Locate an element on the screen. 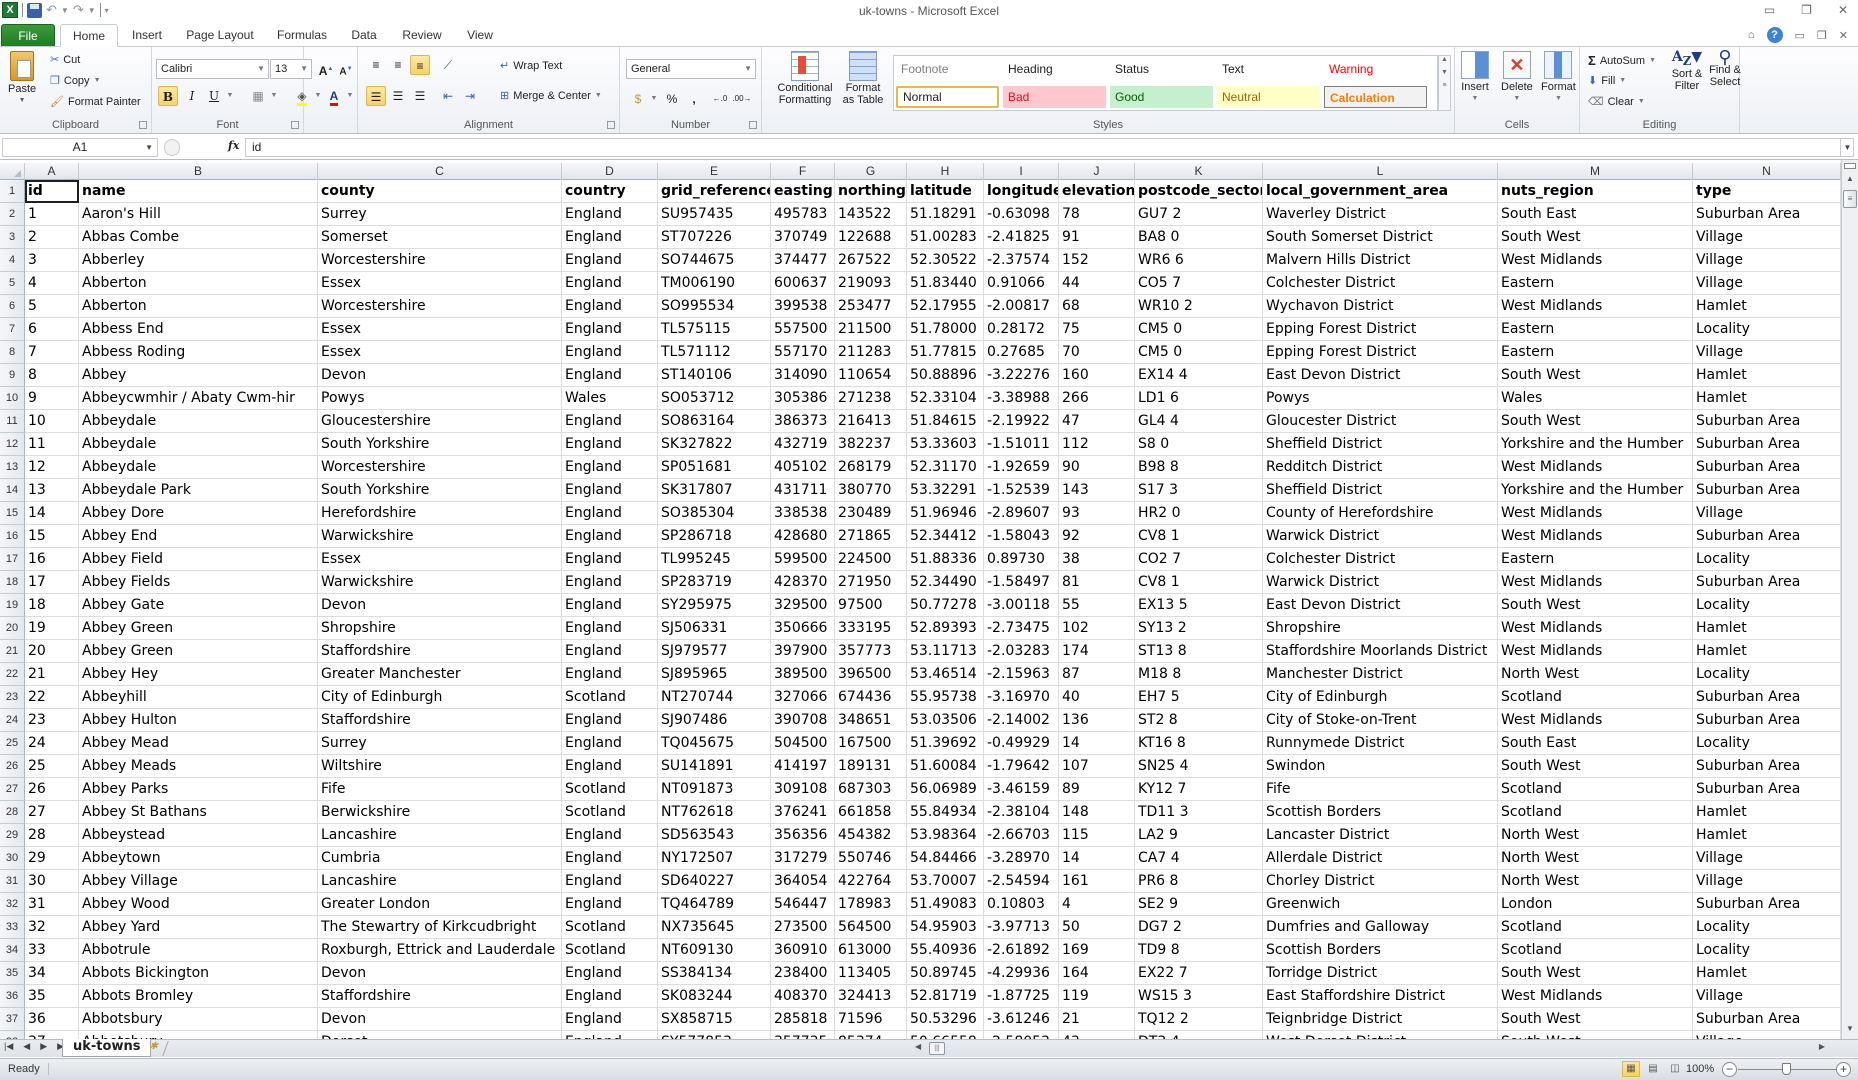 The width and height of the screenshot is (1858, 1080). cell-nuts-region: North West is located at coordinates (1595, 674).